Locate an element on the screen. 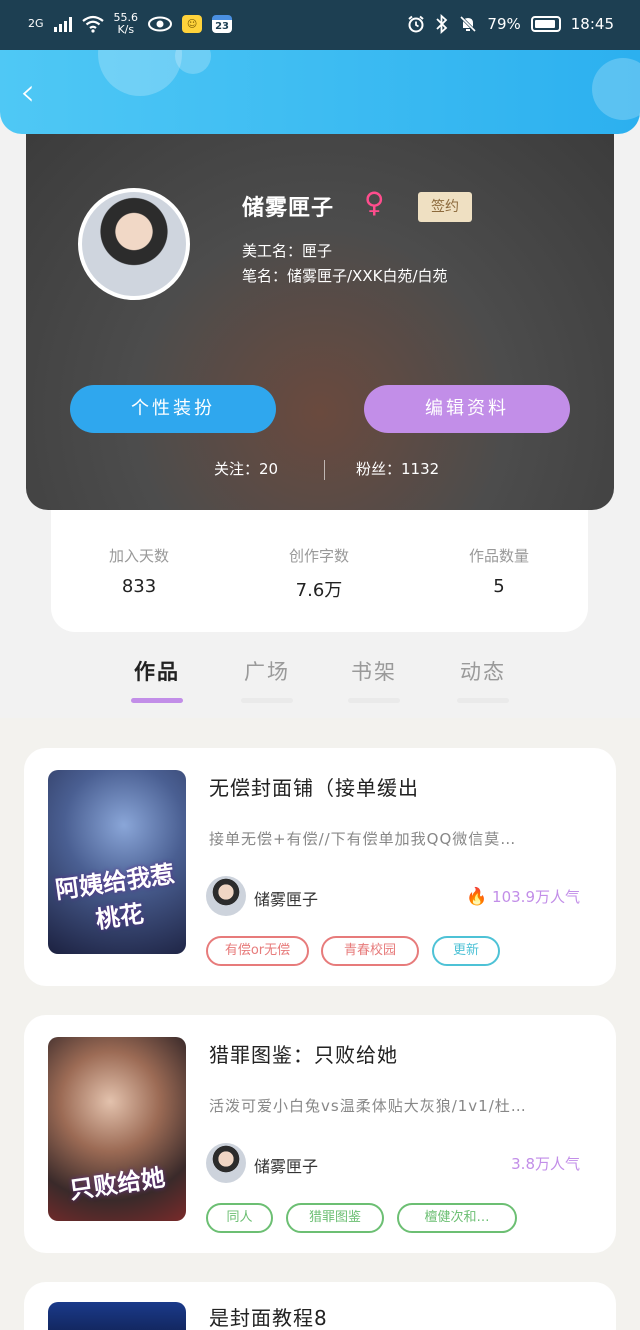 The height and width of the screenshot is (1330, 640). user-name: 储雾匣子 is located at coordinates (288, 208).